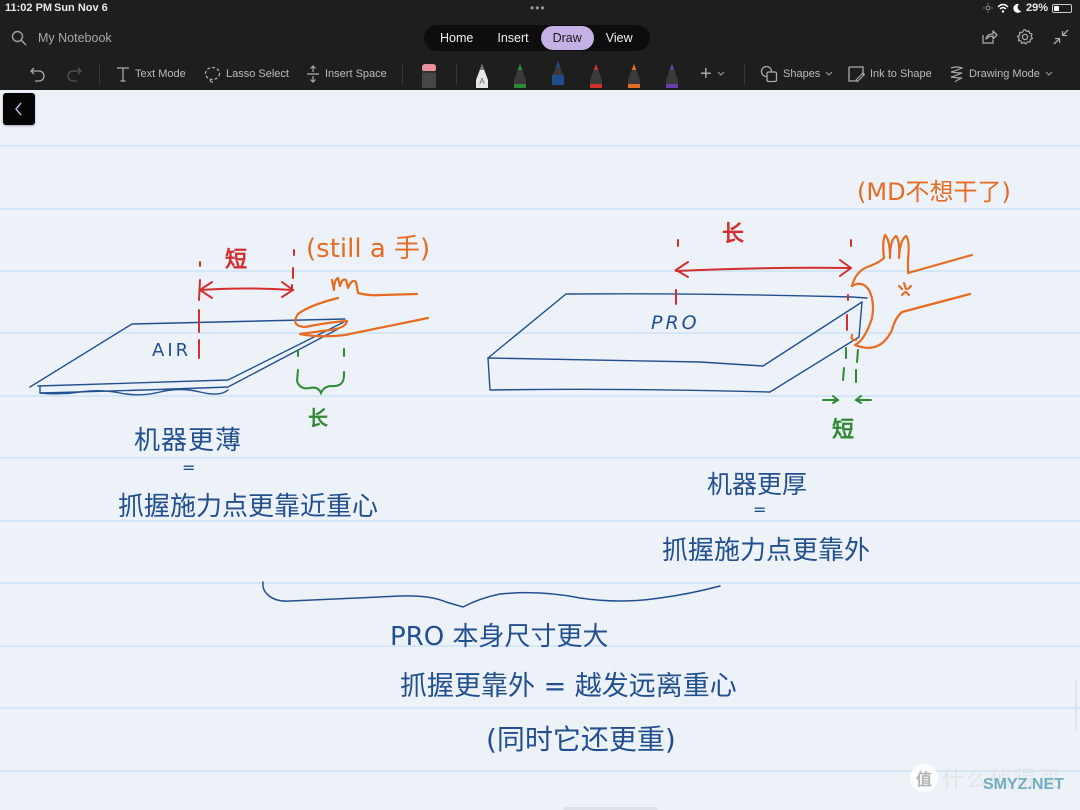 The width and height of the screenshot is (1080, 810). What do you see at coordinates (1062, 8) in the screenshot?
I see `battery-icon` at bounding box center [1062, 8].